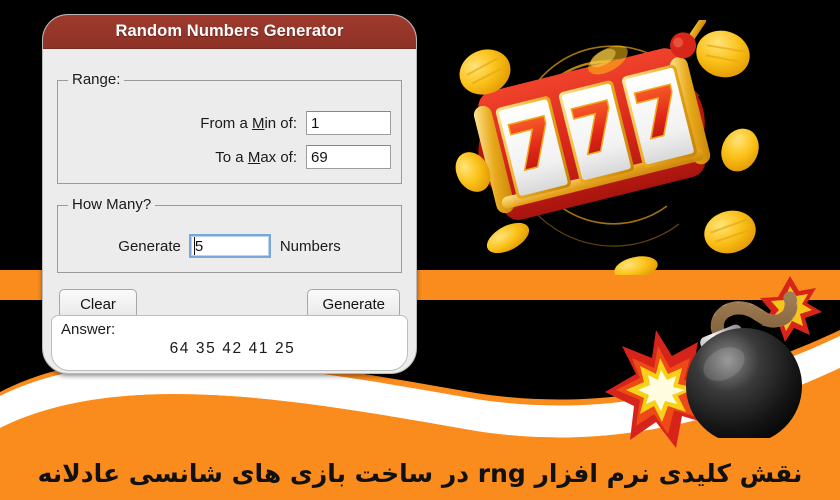 This screenshot has height=500, width=840. I want to click on generate-count-label: Generate, so click(149, 246).